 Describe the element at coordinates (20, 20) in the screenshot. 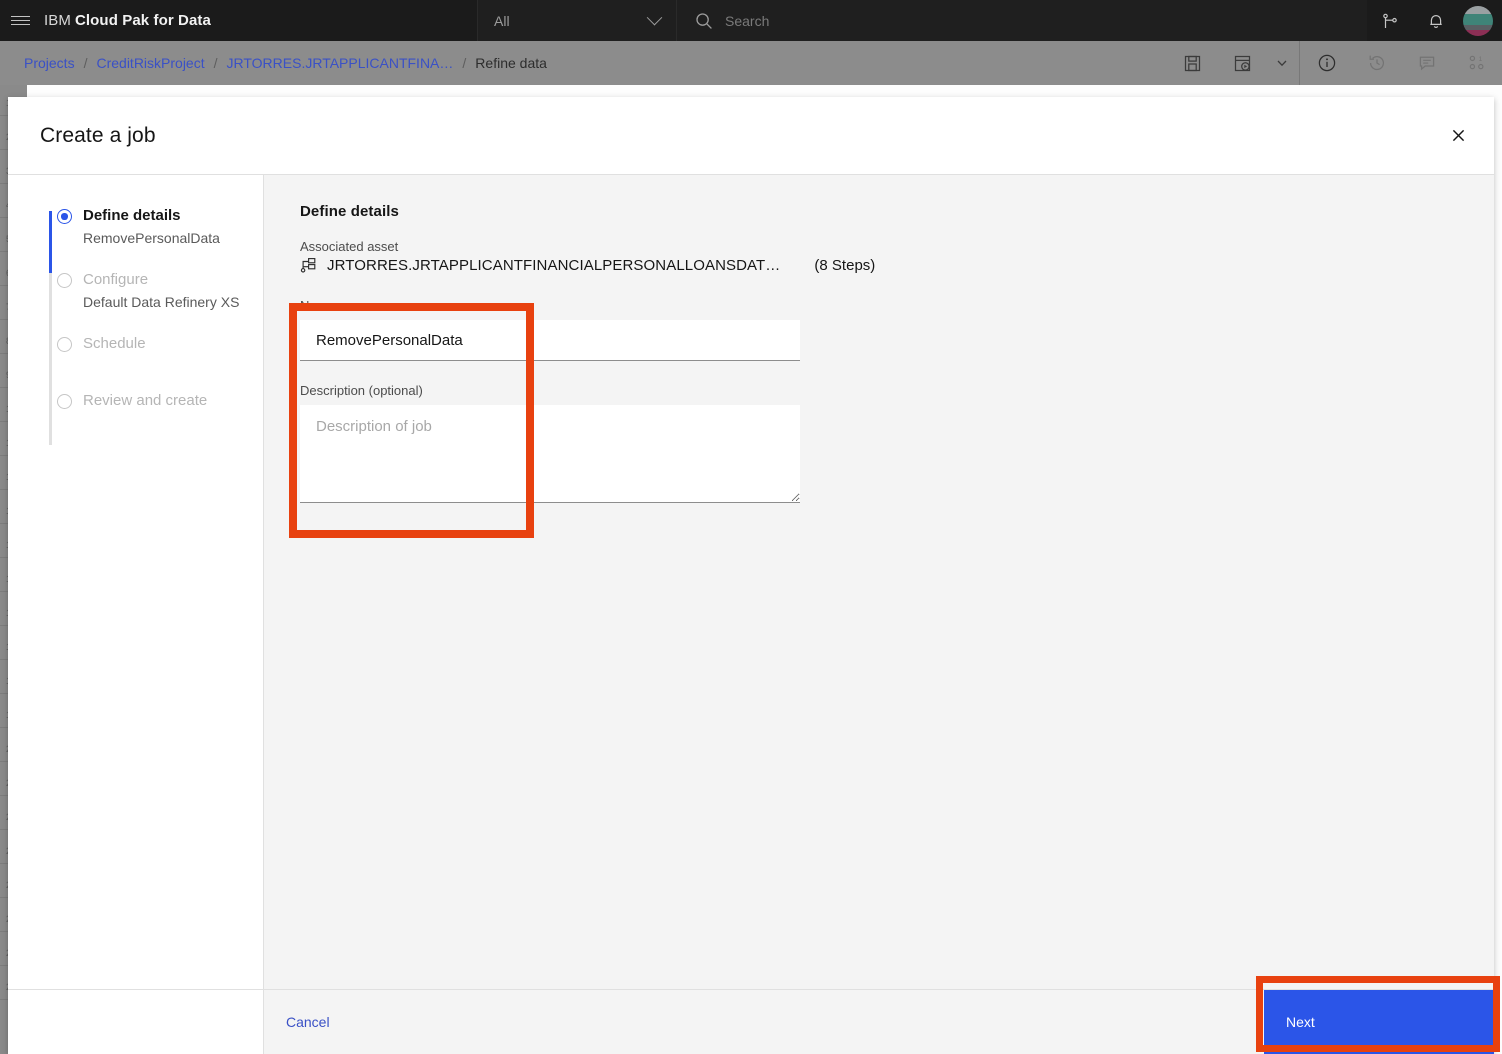

I see `hamburger-menu-icon` at that location.